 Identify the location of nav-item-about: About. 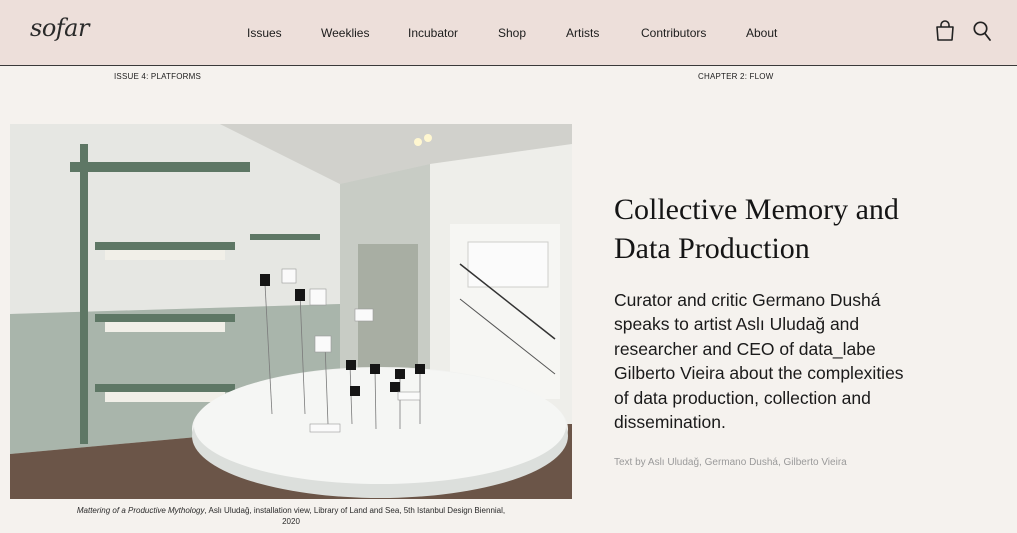
(766, 33).